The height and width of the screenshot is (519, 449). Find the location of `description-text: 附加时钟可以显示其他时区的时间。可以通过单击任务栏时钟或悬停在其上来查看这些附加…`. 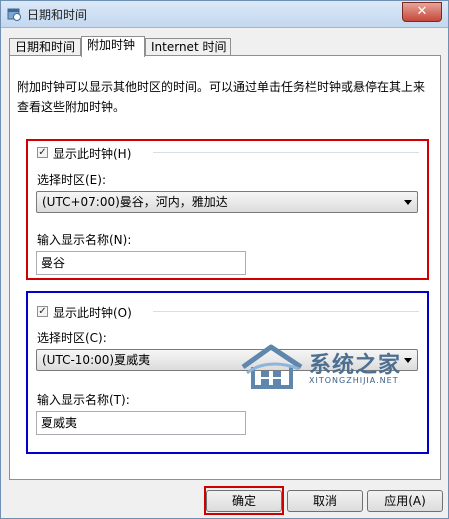

description-text: 附加时钟可以显示其他时区的时间。可以通过单击任务栏时钟或悬停在其上来查看这些附加… is located at coordinates (221, 97).